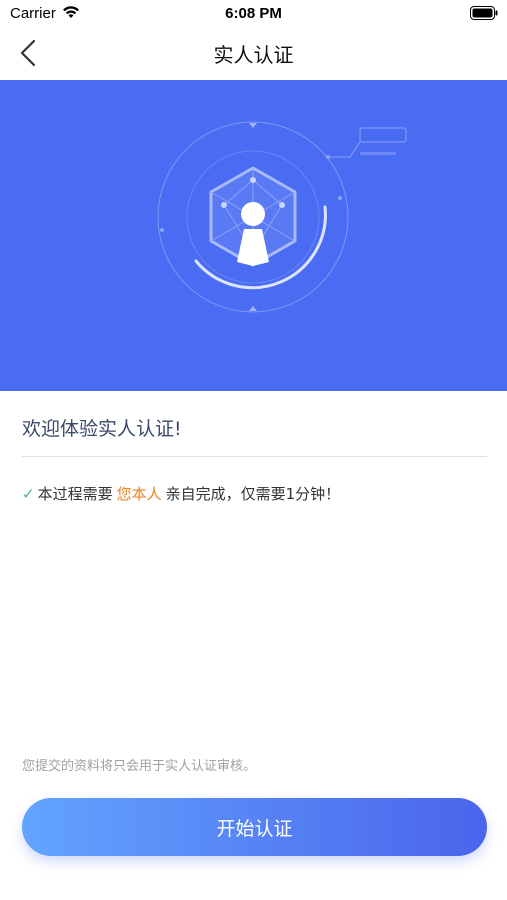  I want to click on clock: 6:08 PM, so click(253, 13).